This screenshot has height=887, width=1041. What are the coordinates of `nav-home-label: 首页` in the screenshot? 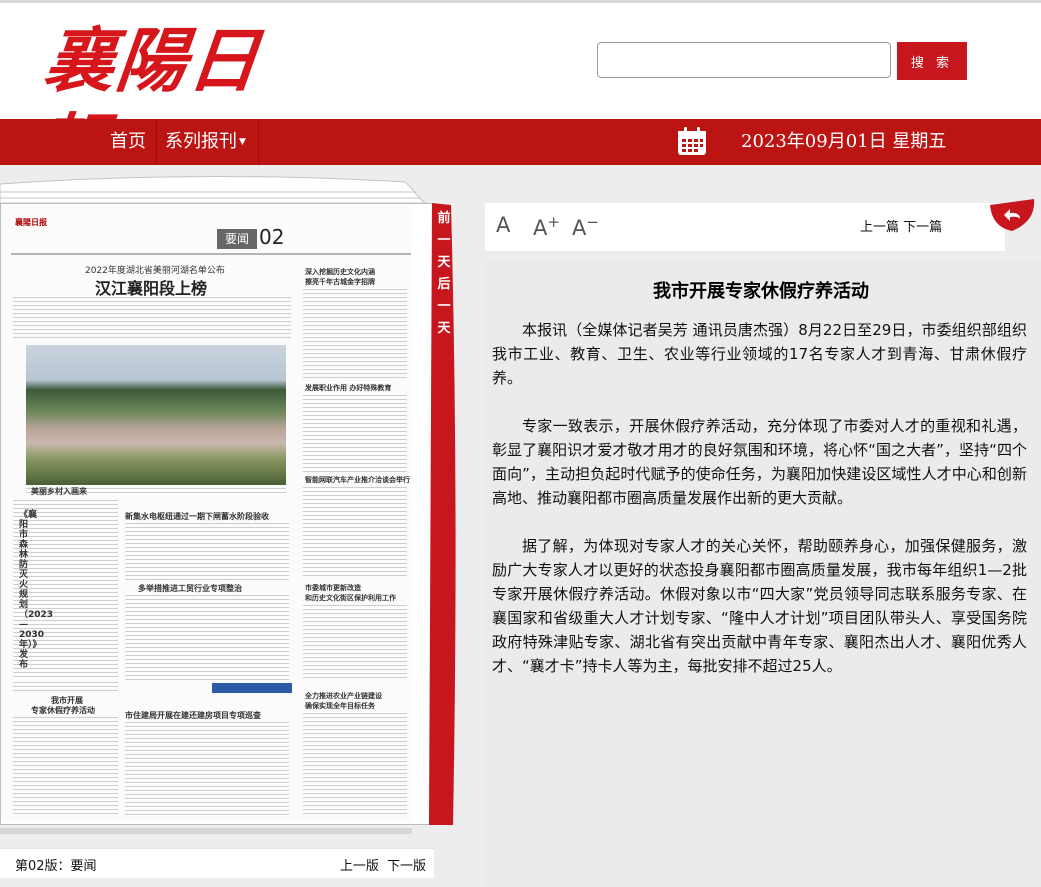 It's located at (128, 141).